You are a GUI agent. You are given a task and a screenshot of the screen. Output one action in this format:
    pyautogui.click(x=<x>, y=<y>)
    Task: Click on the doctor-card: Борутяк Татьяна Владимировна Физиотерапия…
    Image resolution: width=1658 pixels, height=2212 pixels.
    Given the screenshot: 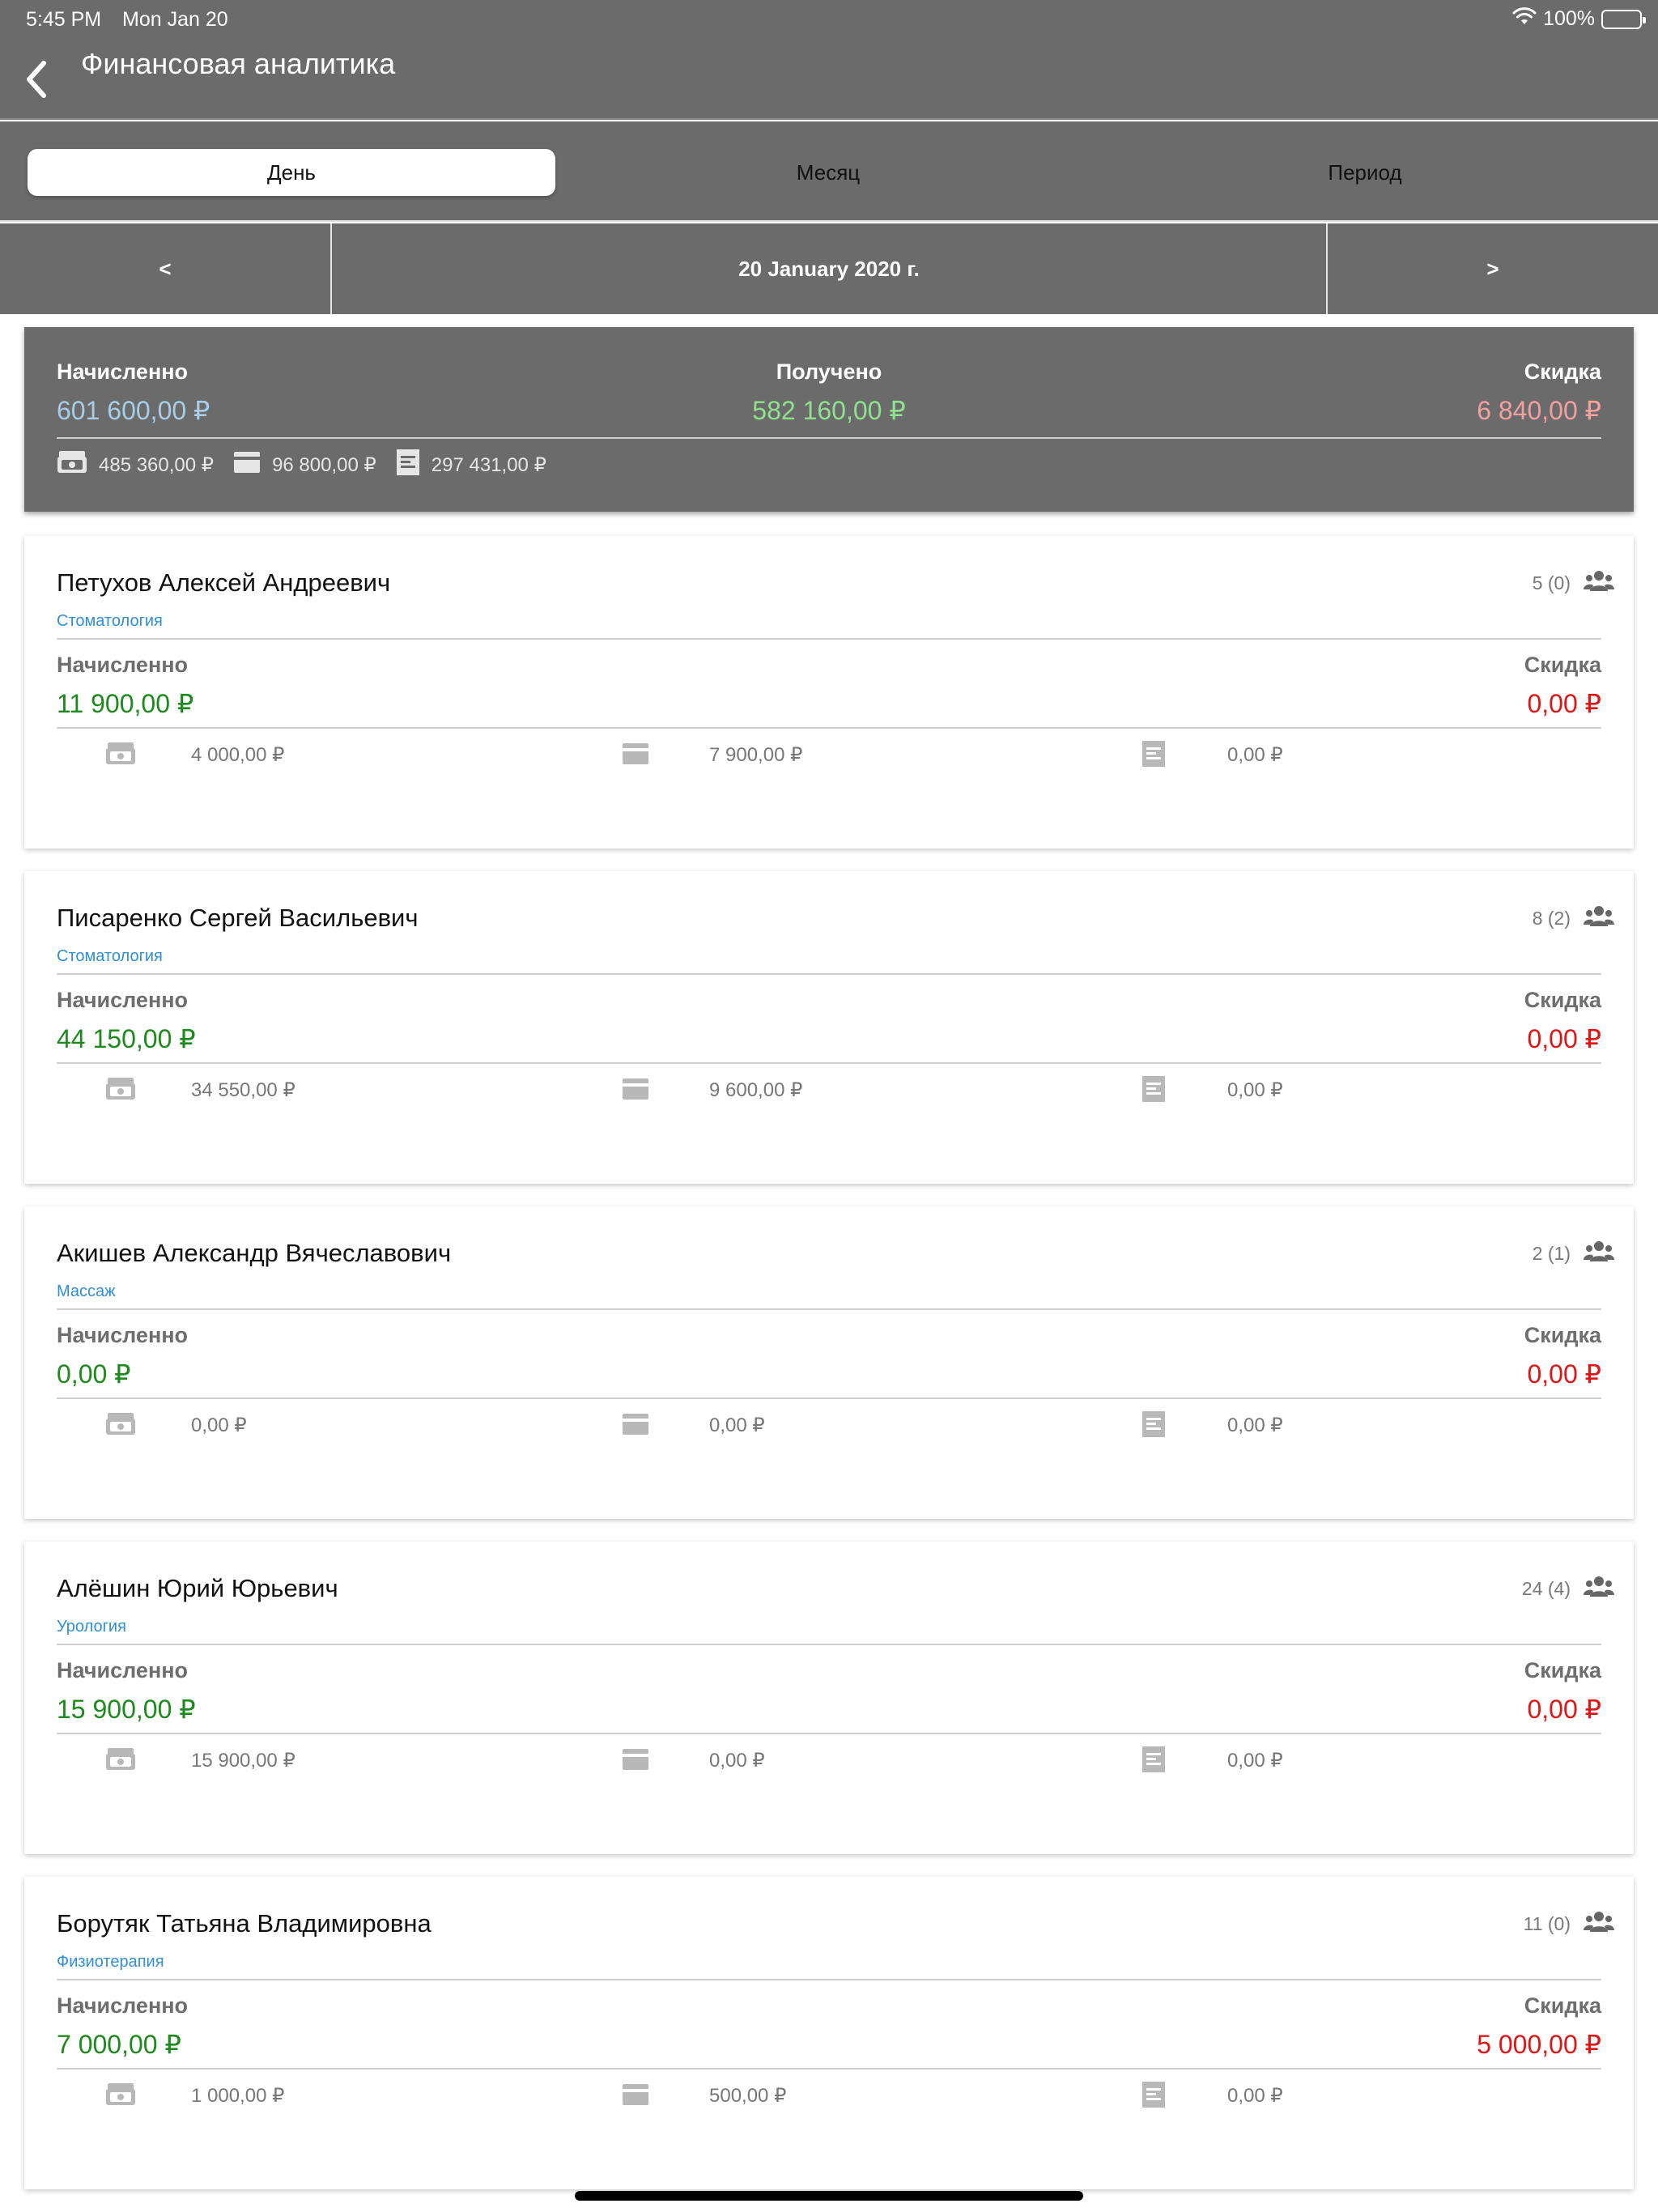 What is the action you would take?
    pyautogui.click(x=829, y=2033)
    